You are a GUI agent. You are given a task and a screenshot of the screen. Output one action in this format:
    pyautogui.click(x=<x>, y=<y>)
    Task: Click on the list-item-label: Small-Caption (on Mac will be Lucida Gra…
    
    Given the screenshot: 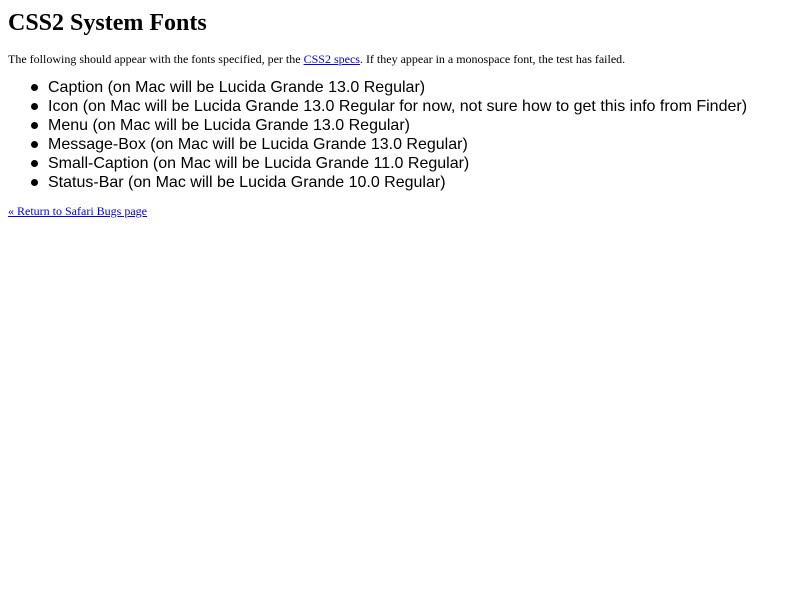 What is the action you would take?
    pyautogui.click(x=259, y=163)
    